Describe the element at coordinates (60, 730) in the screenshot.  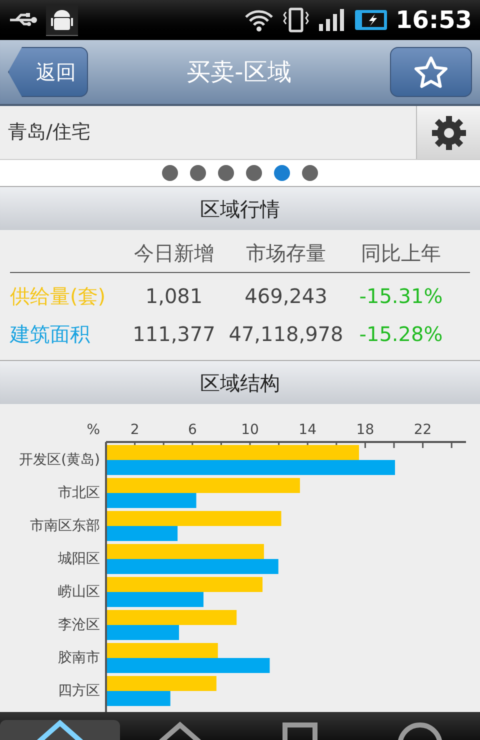
I see `tab` at that location.